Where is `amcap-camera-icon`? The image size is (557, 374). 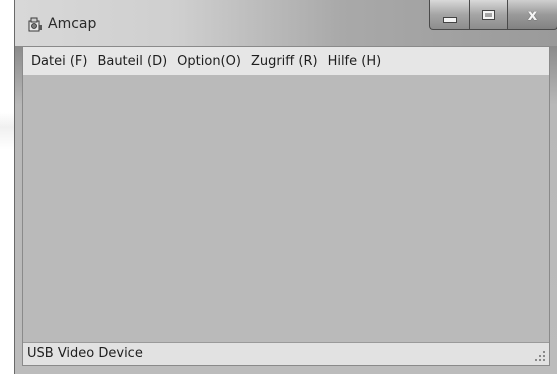
amcap-camera-icon is located at coordinates (35, 24).